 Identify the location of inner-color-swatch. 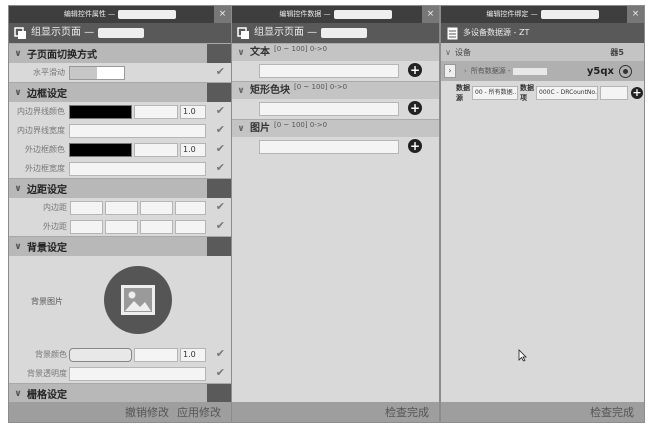
(100, 111).